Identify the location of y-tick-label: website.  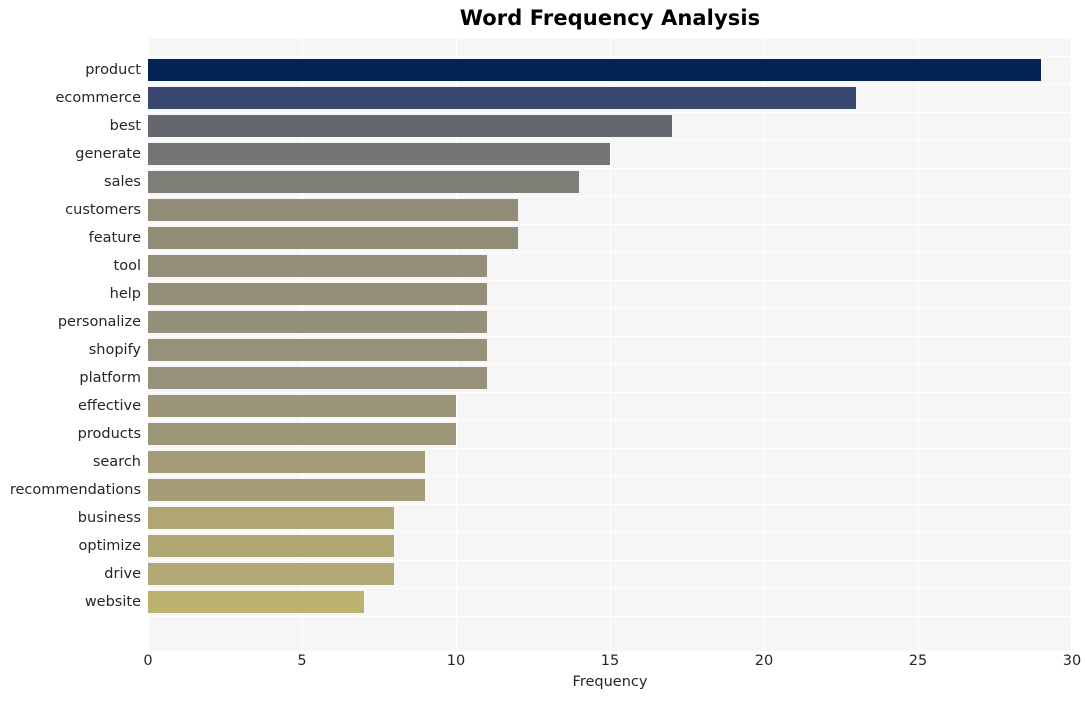
(112, 602).